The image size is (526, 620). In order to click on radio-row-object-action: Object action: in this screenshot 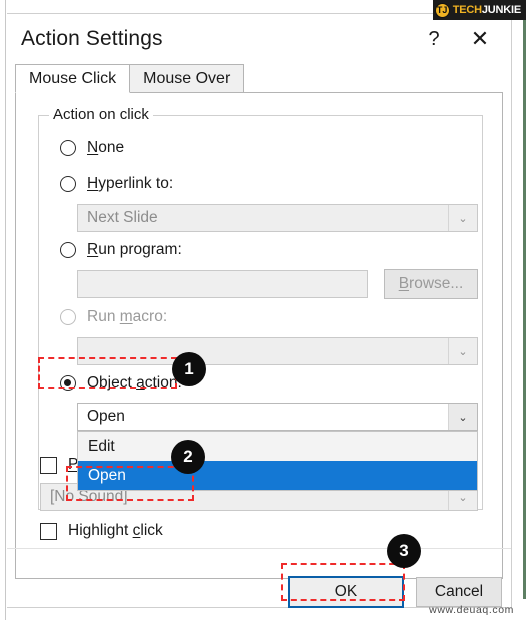, I will do `click(121, 383)`.